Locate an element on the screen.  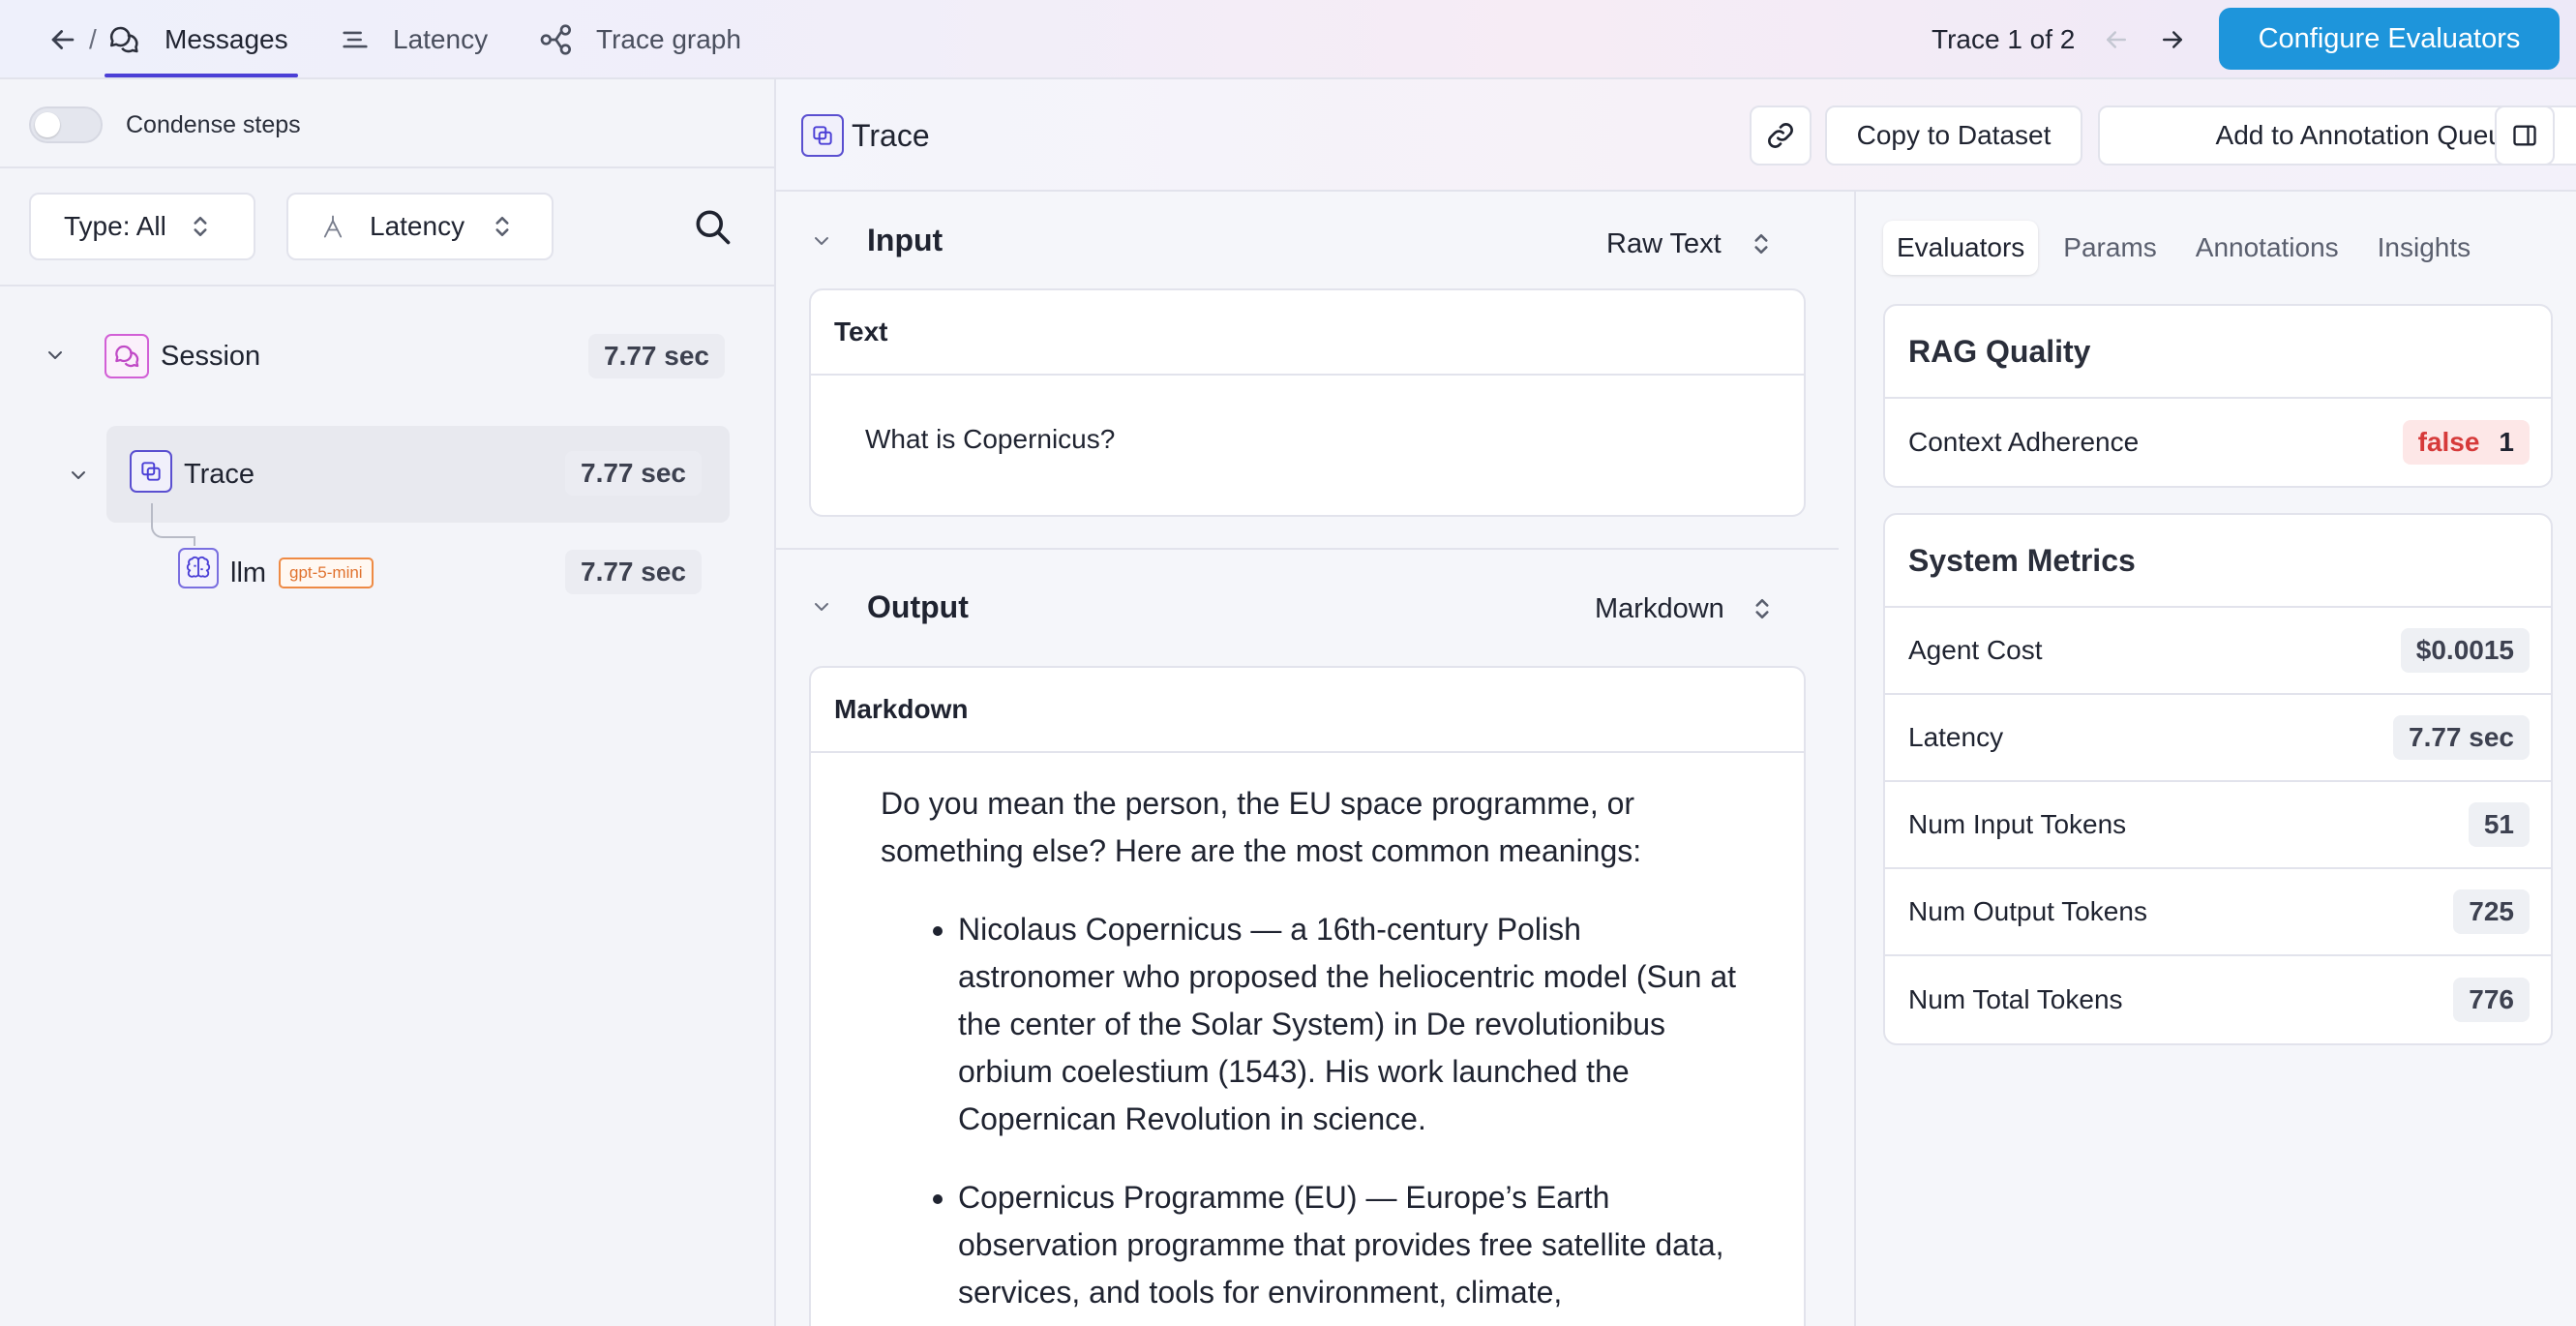
toggle-side-panel-button is located at coordinates (2525, 136).